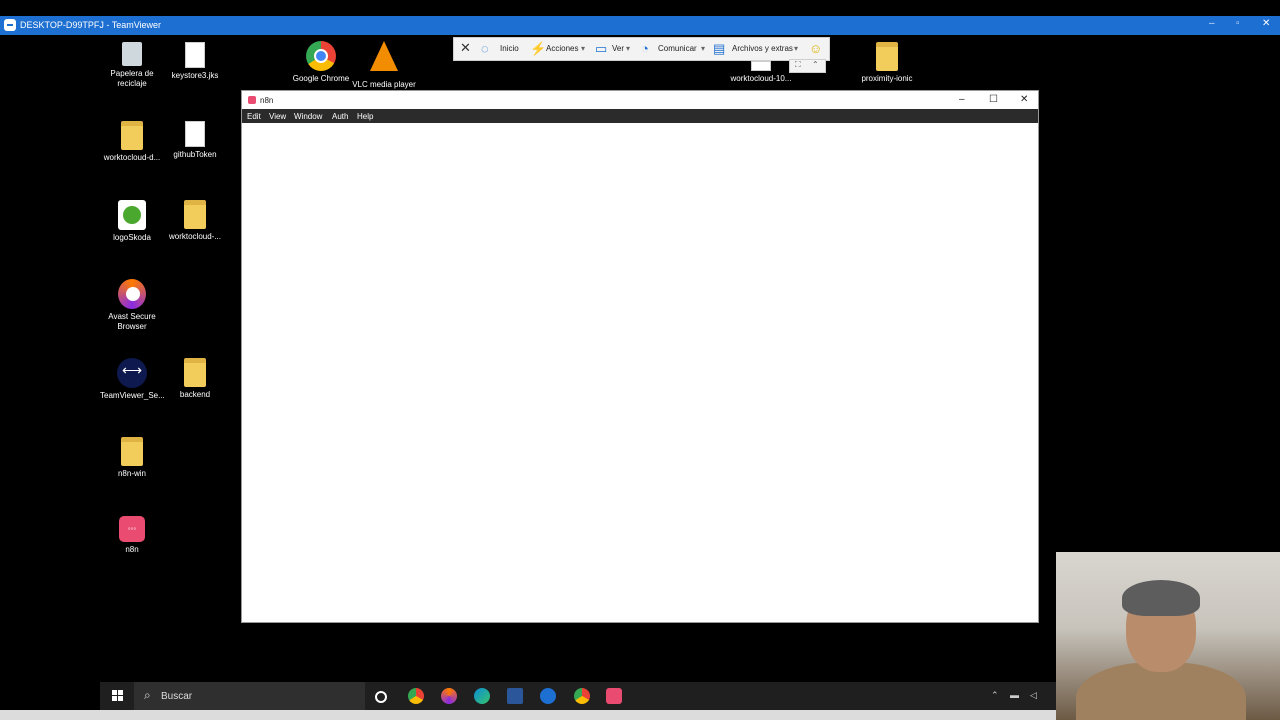 This screenshot has width=1280, height=720. I want to click on desktop-icon-google-chrome: Google Chrome, so click(321, 62).